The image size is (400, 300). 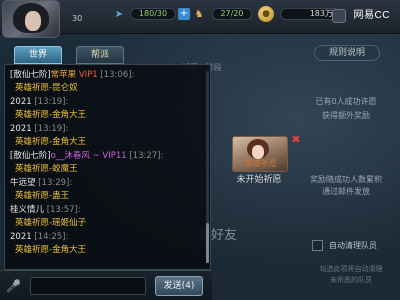 I want to click on message-time: [13:29]:, so click(x=55, y=183).